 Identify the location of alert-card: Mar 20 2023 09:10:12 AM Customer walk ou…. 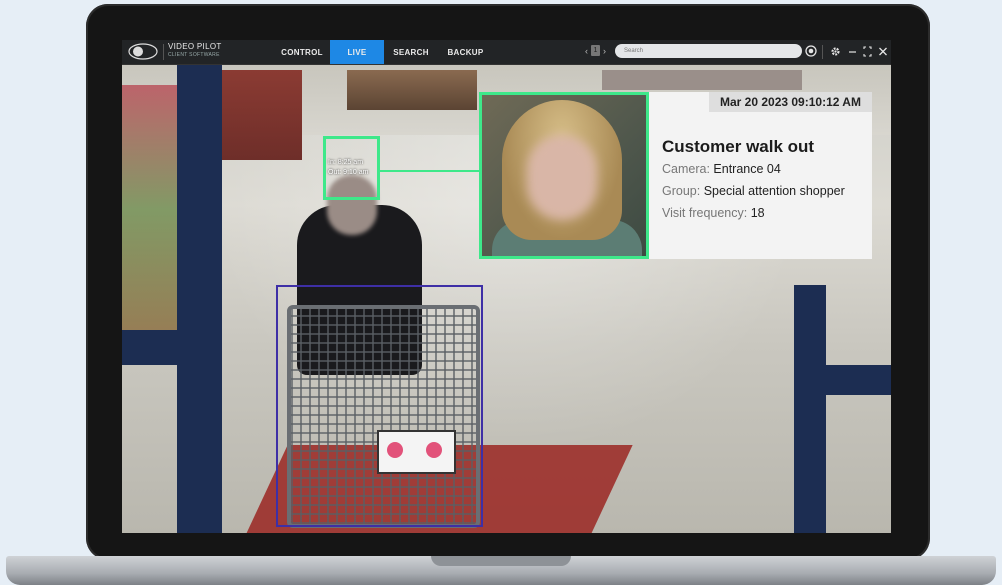
(760, 175).